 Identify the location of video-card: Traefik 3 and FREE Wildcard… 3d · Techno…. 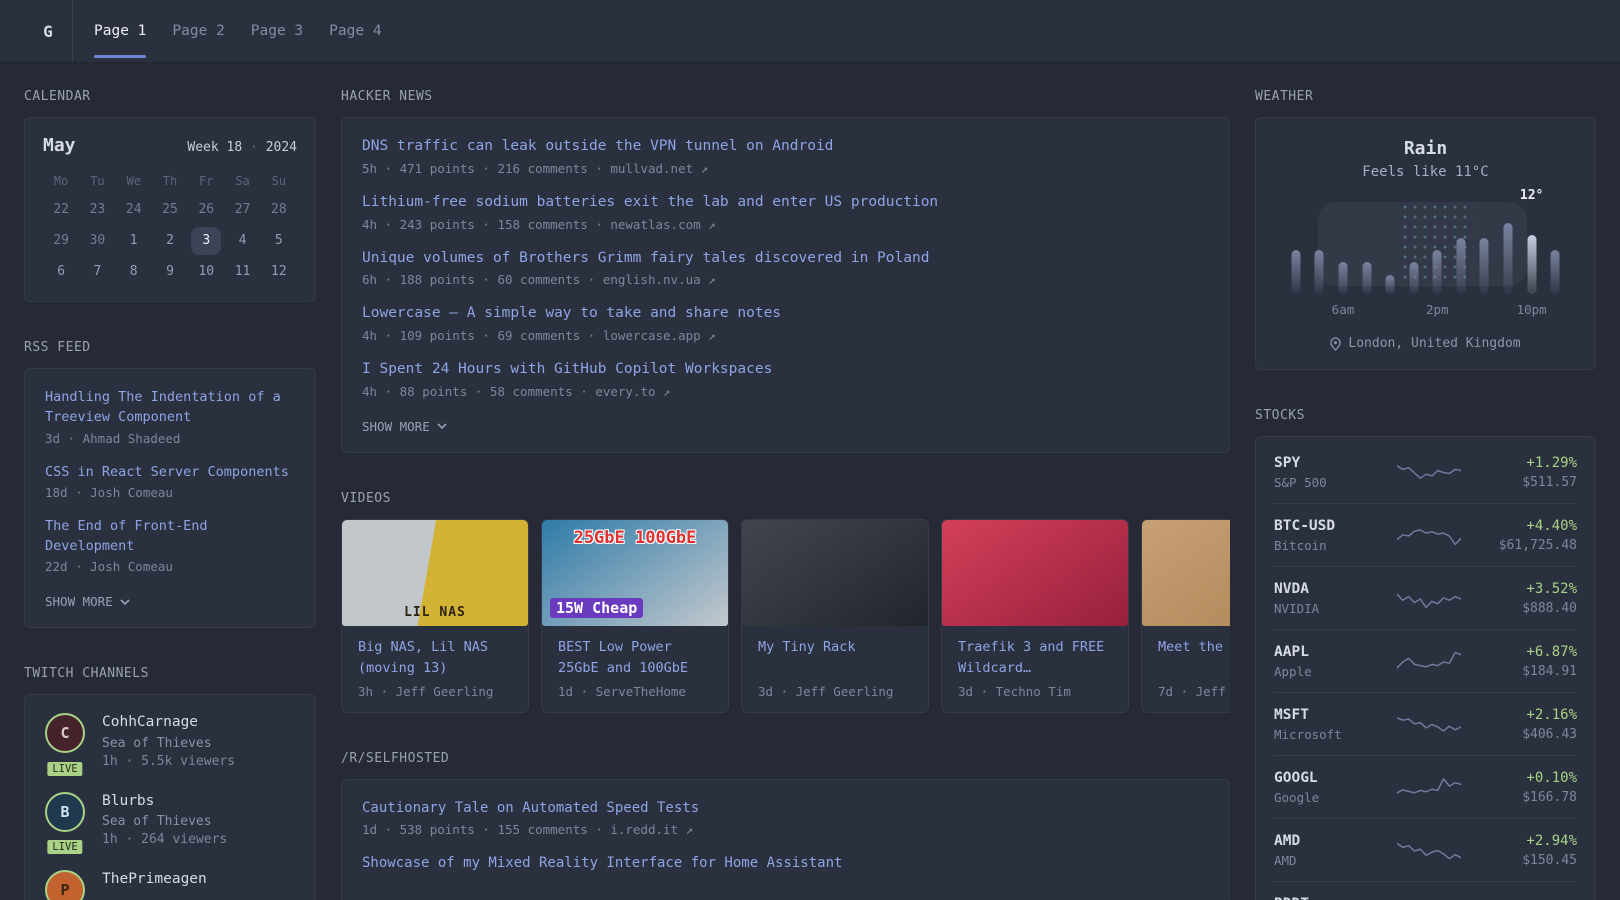
(1035, 615).